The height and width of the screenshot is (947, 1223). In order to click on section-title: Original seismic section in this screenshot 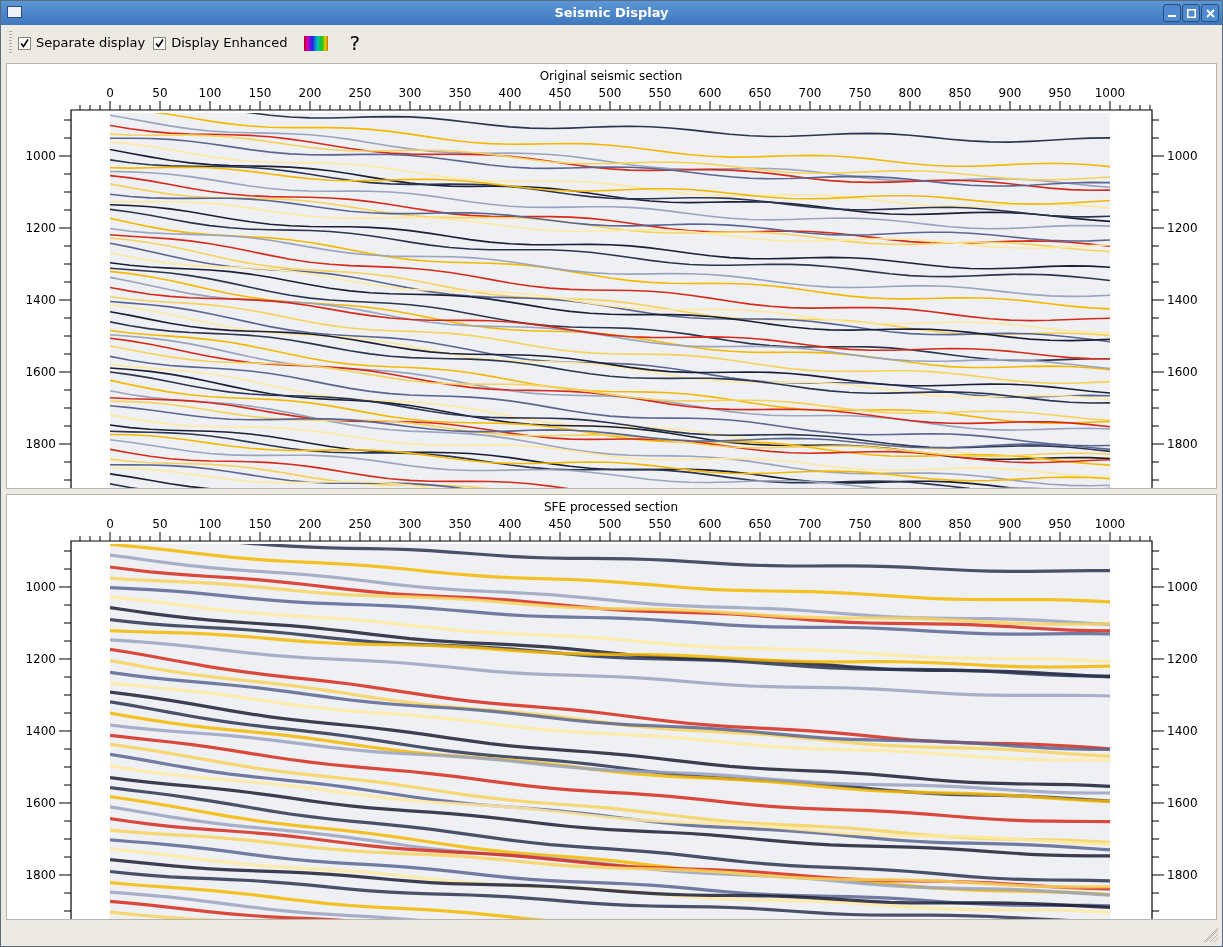, I will do `click(611, 76)`.